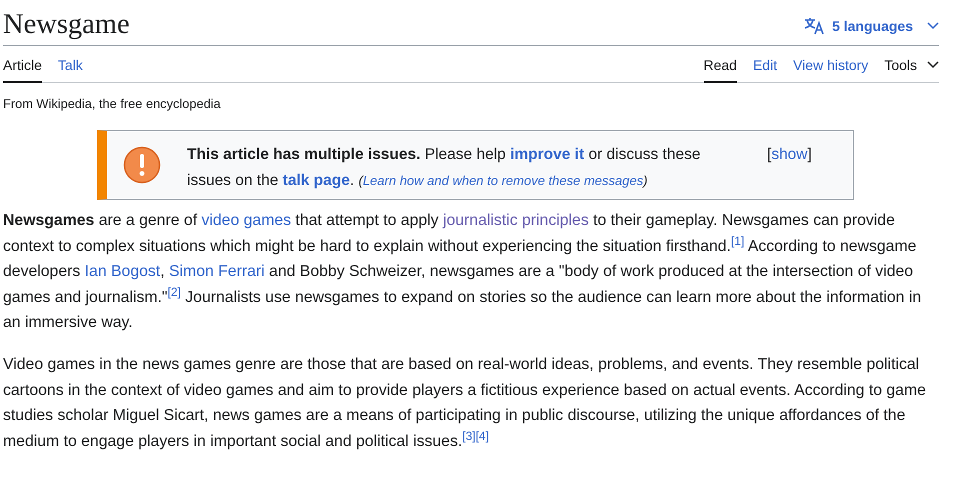 The height and width of the screenshot is (486, 961). I want to click on bracket: ], so click(810, 154).